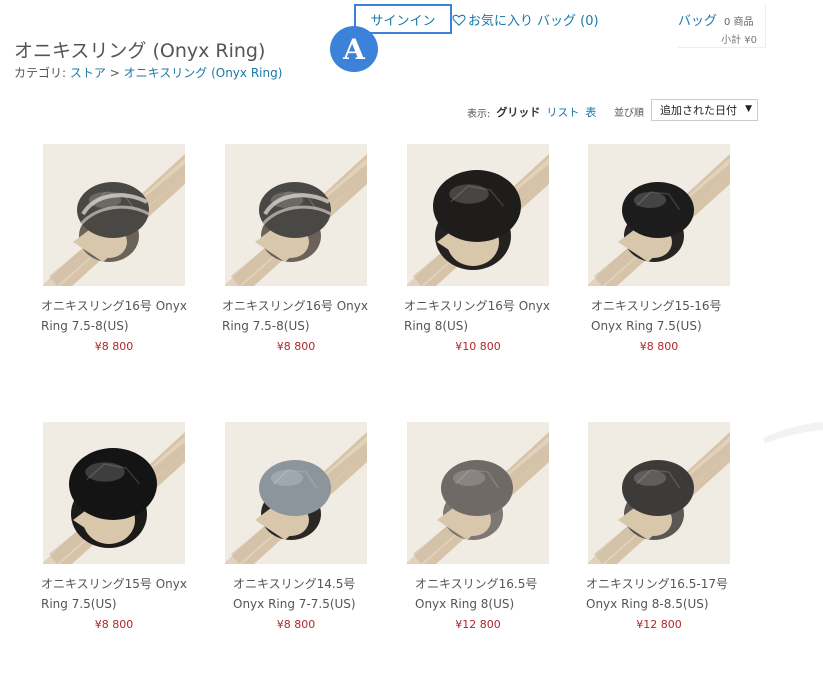 This screenshot has height=673, width=823. I want to click on product-name-link: オニキスリング14.5号 Onyx Ring 7-7.5(US), so click(309, 594).